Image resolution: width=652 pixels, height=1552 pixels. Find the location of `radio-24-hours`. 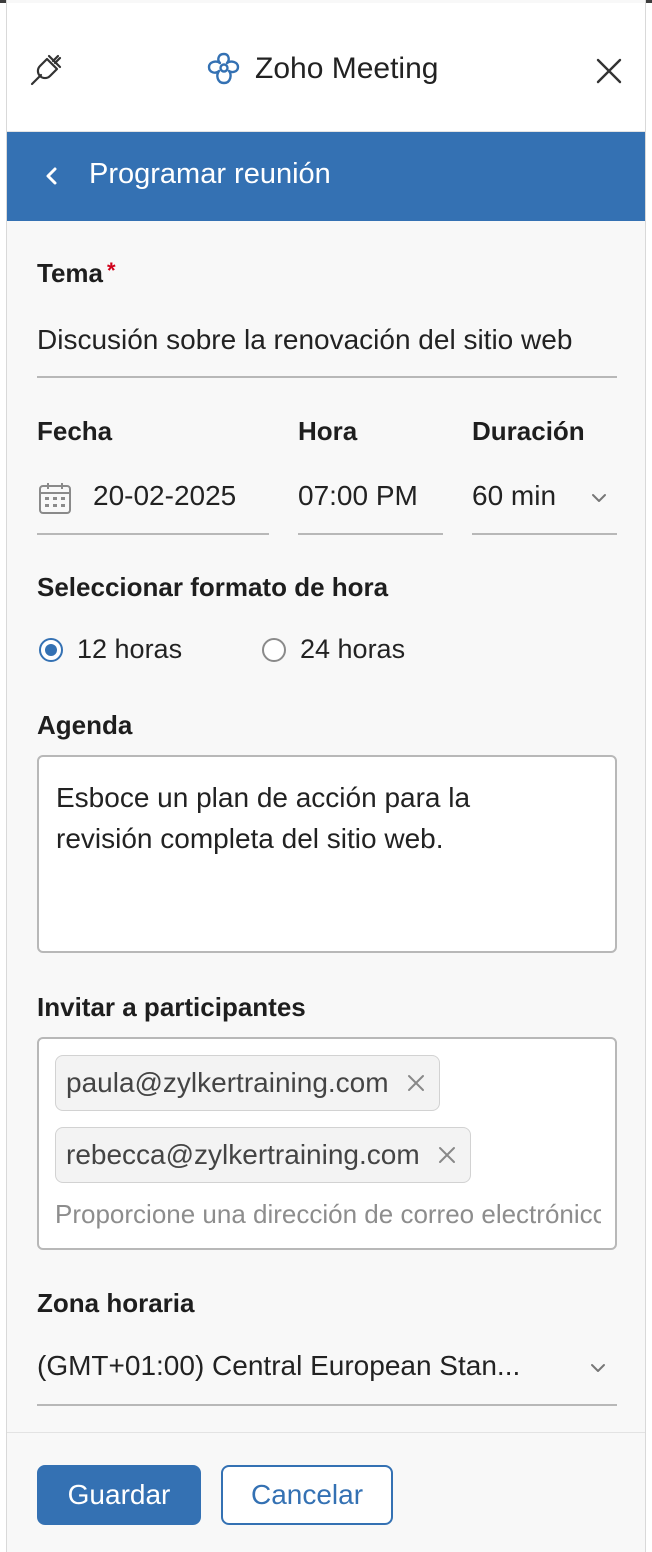

radio-24-hours is located at coordinates (274, 650).